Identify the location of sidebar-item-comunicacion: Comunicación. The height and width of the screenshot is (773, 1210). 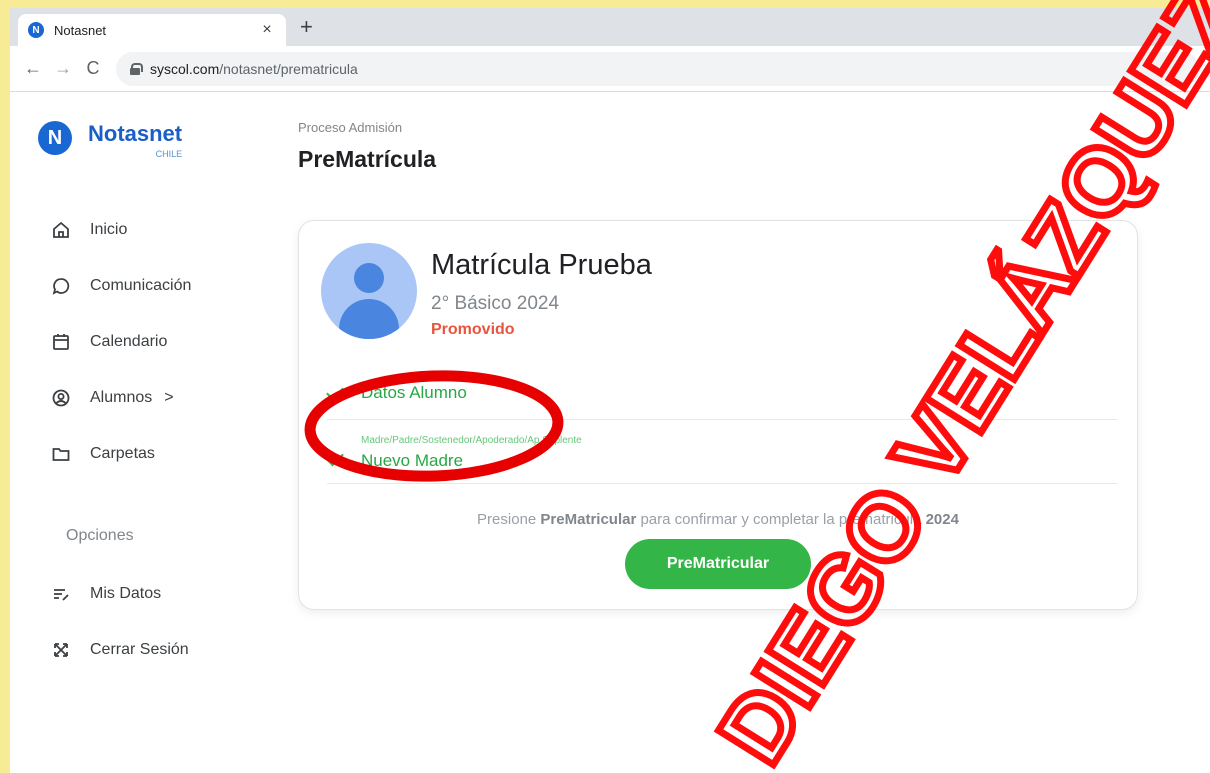
(120, 286).